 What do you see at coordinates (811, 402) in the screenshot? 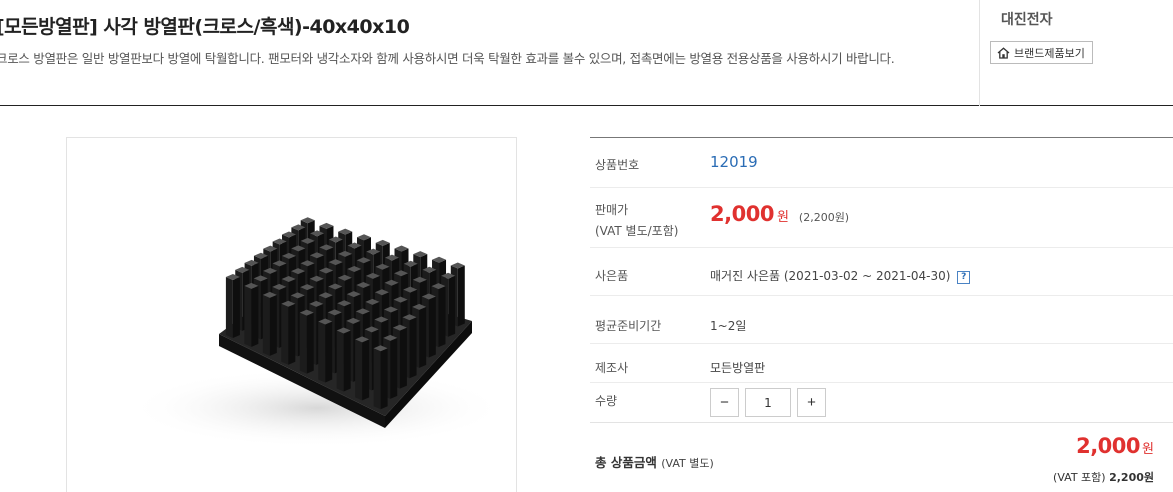
I see `quantity-plus-button: +` at bounding box center [811, 402].